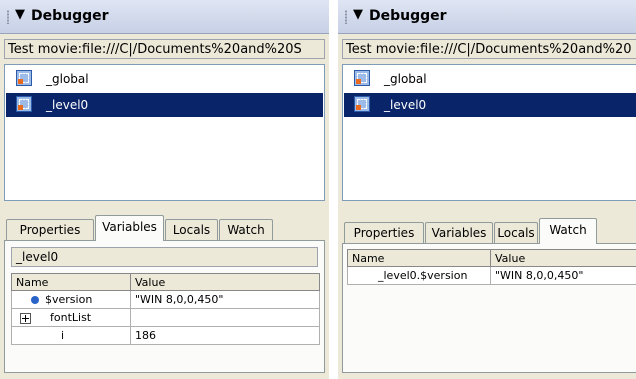 The image size is (636, 379). I want to click on scope-label: _level0, so click(164, 257).